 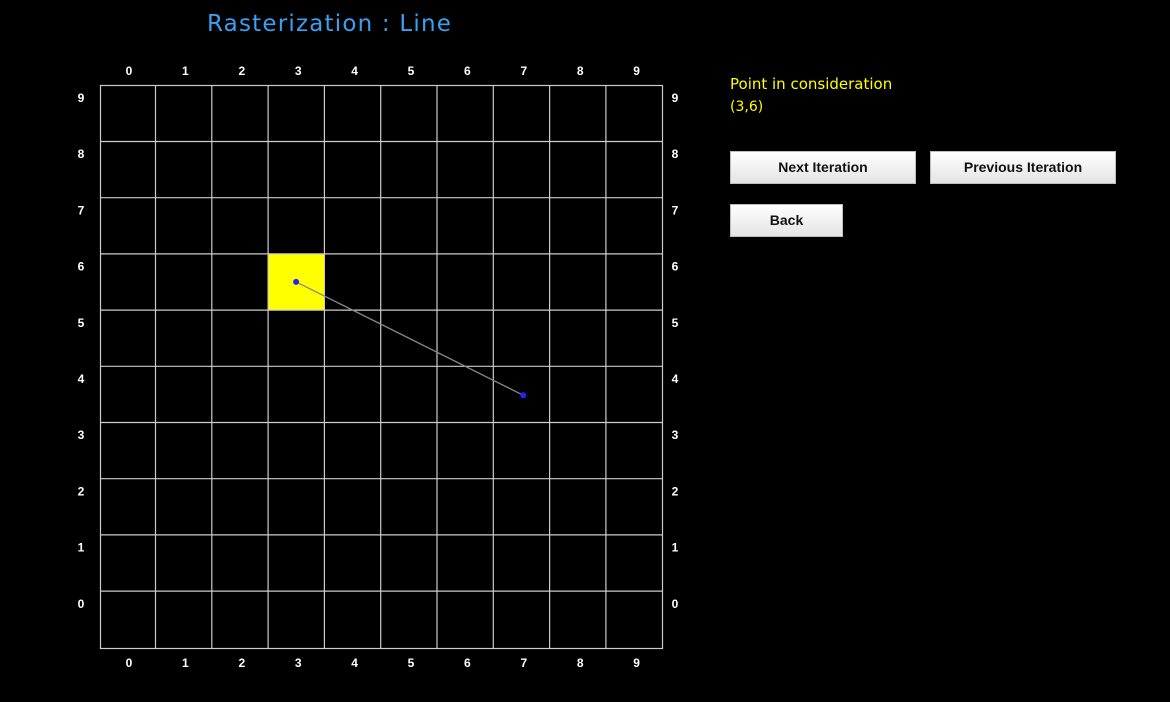 I want to click on info-panel: Point in consideration (3,6), so click(x=811, y=94).